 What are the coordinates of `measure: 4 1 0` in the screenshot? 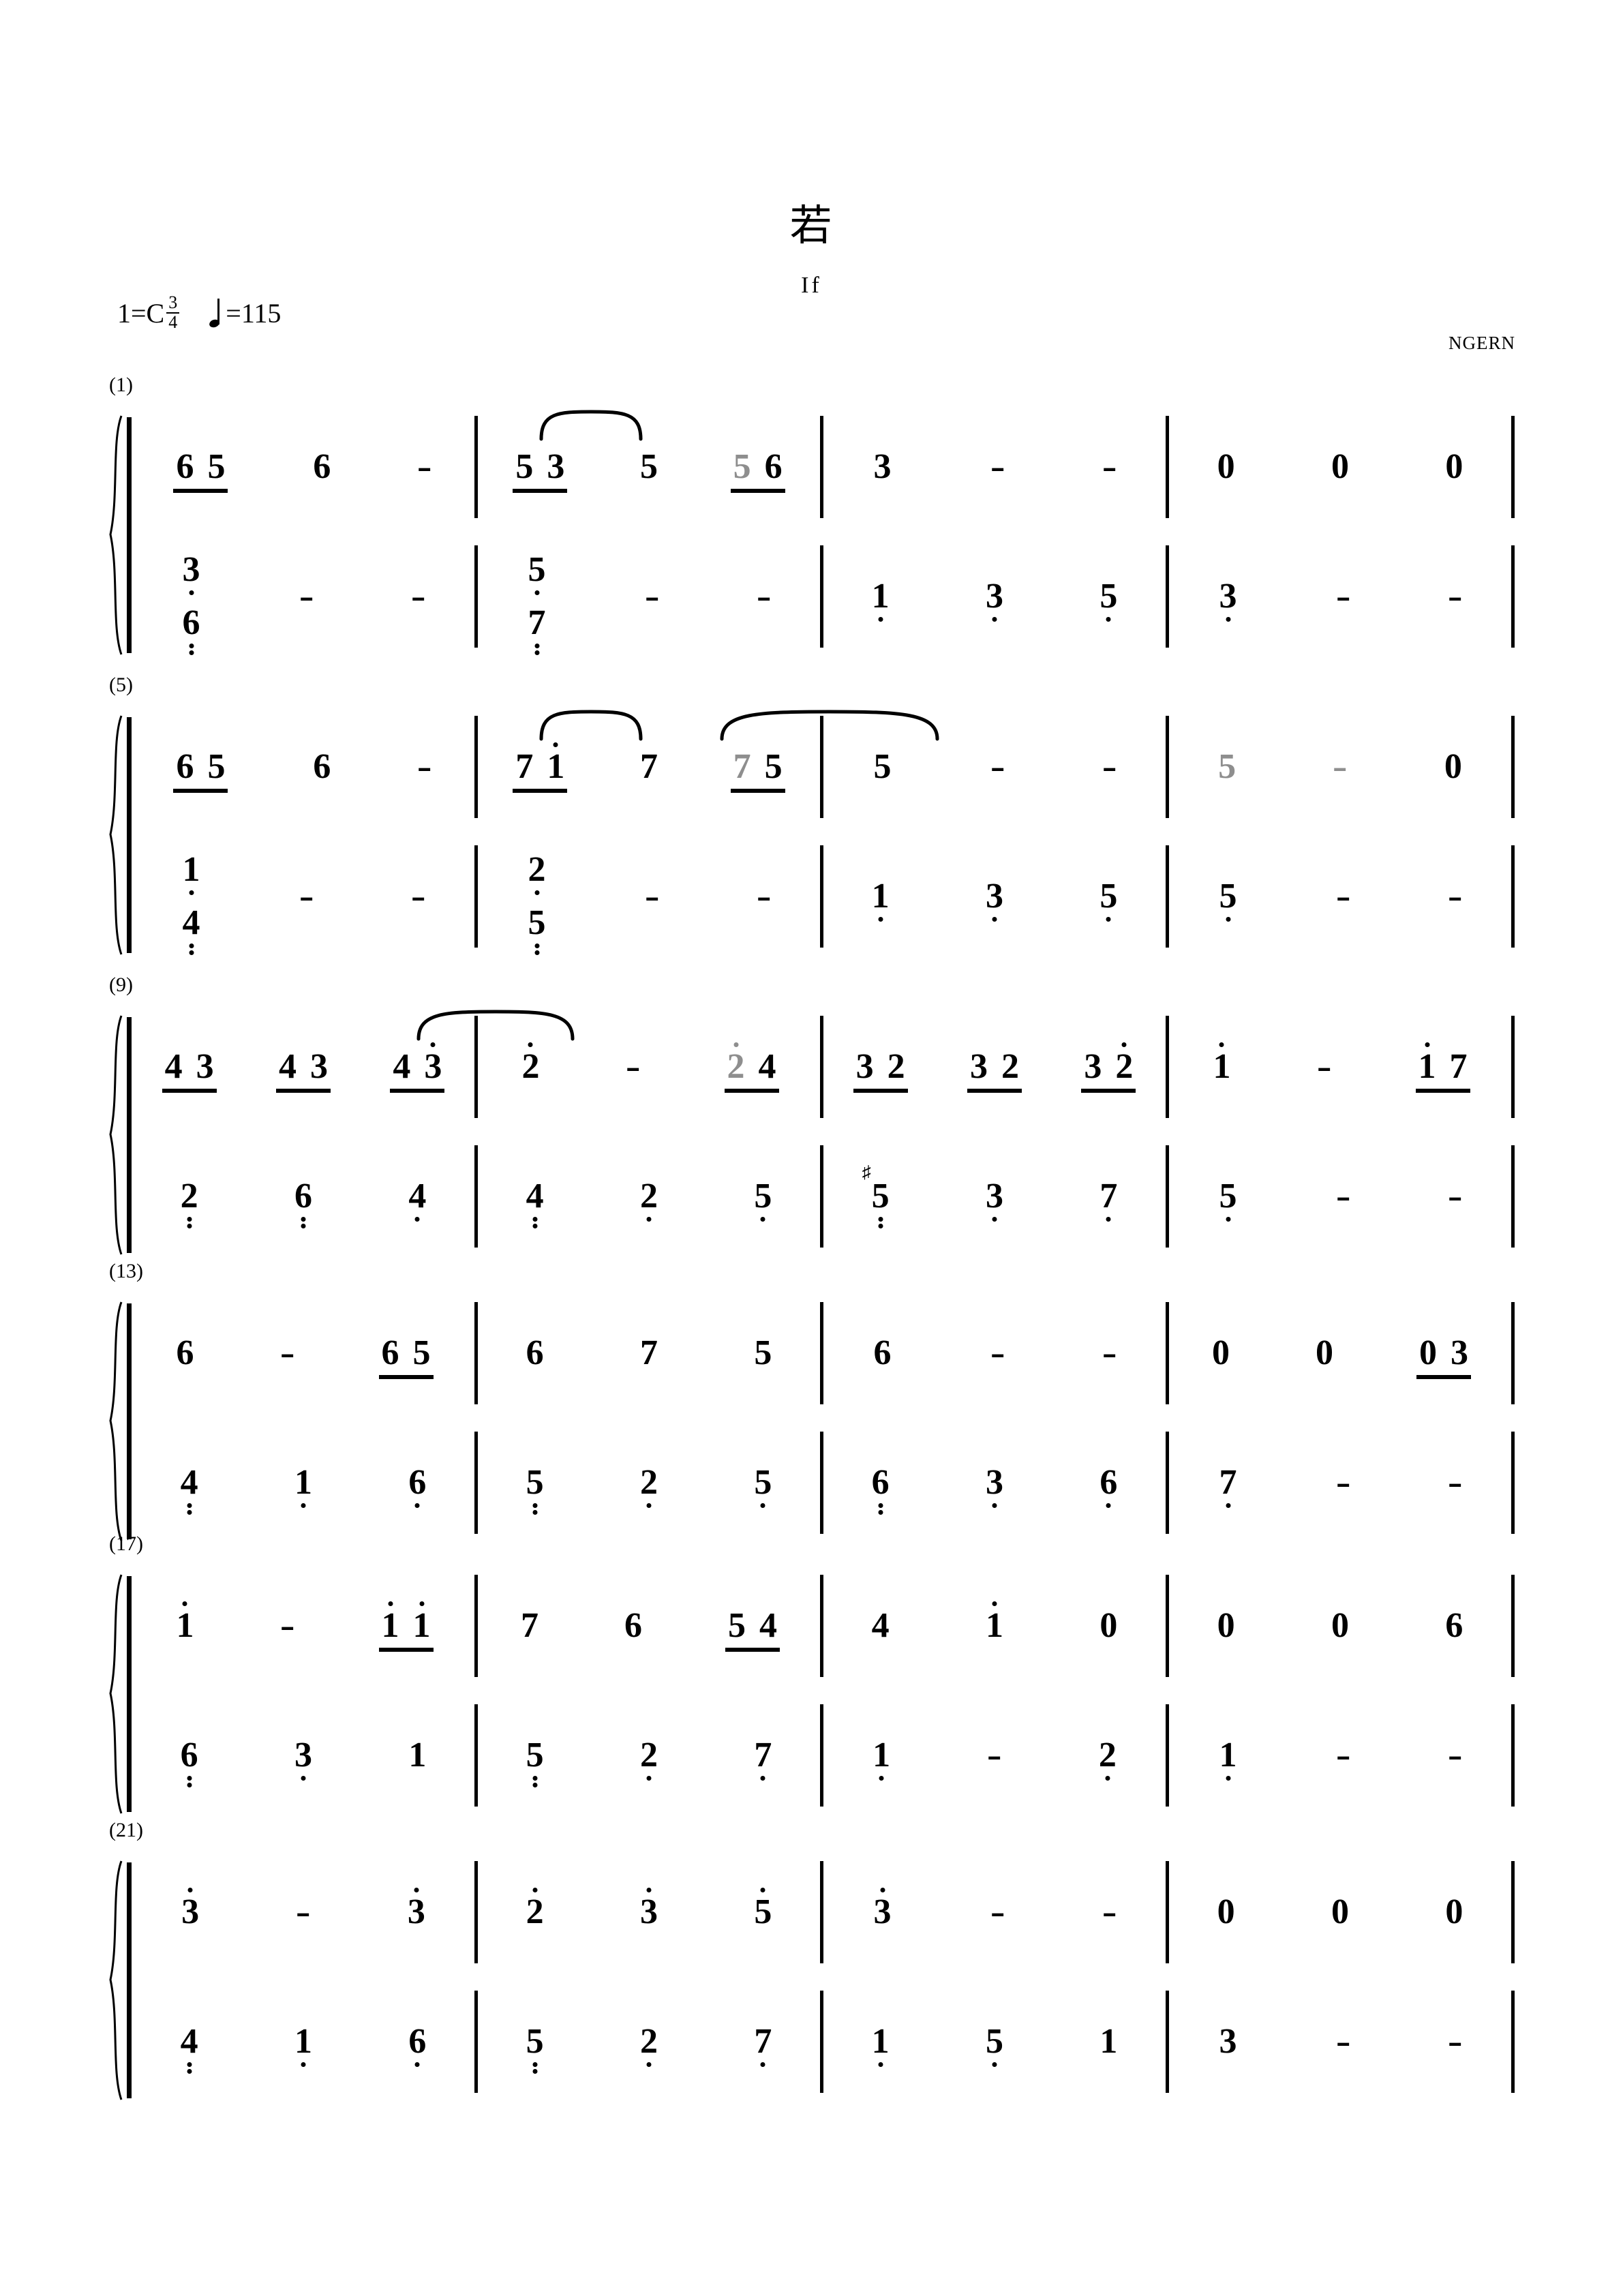 It's located at (996, 1626).